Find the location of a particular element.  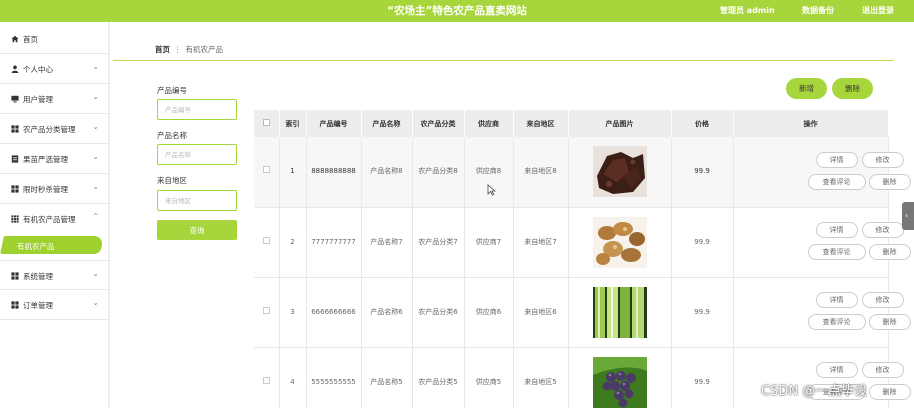

sidebar-subitem-organic-products: 有机农产品 is located at coordinates (53, 247).